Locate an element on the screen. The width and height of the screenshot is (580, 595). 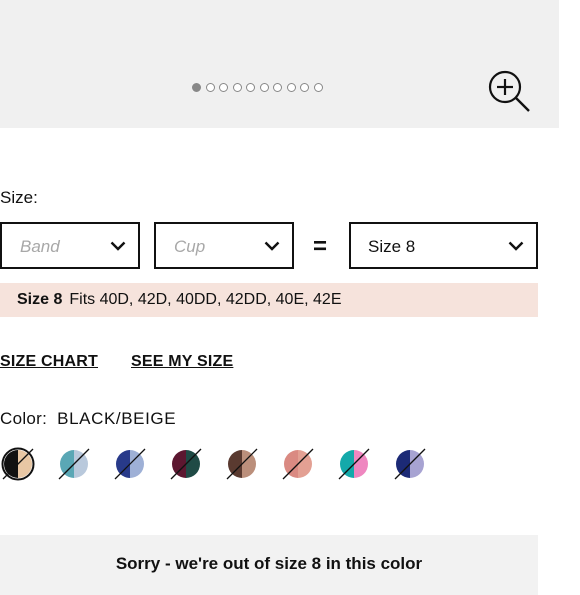
size-select: Size 8 is located at coordinates (443, 245).